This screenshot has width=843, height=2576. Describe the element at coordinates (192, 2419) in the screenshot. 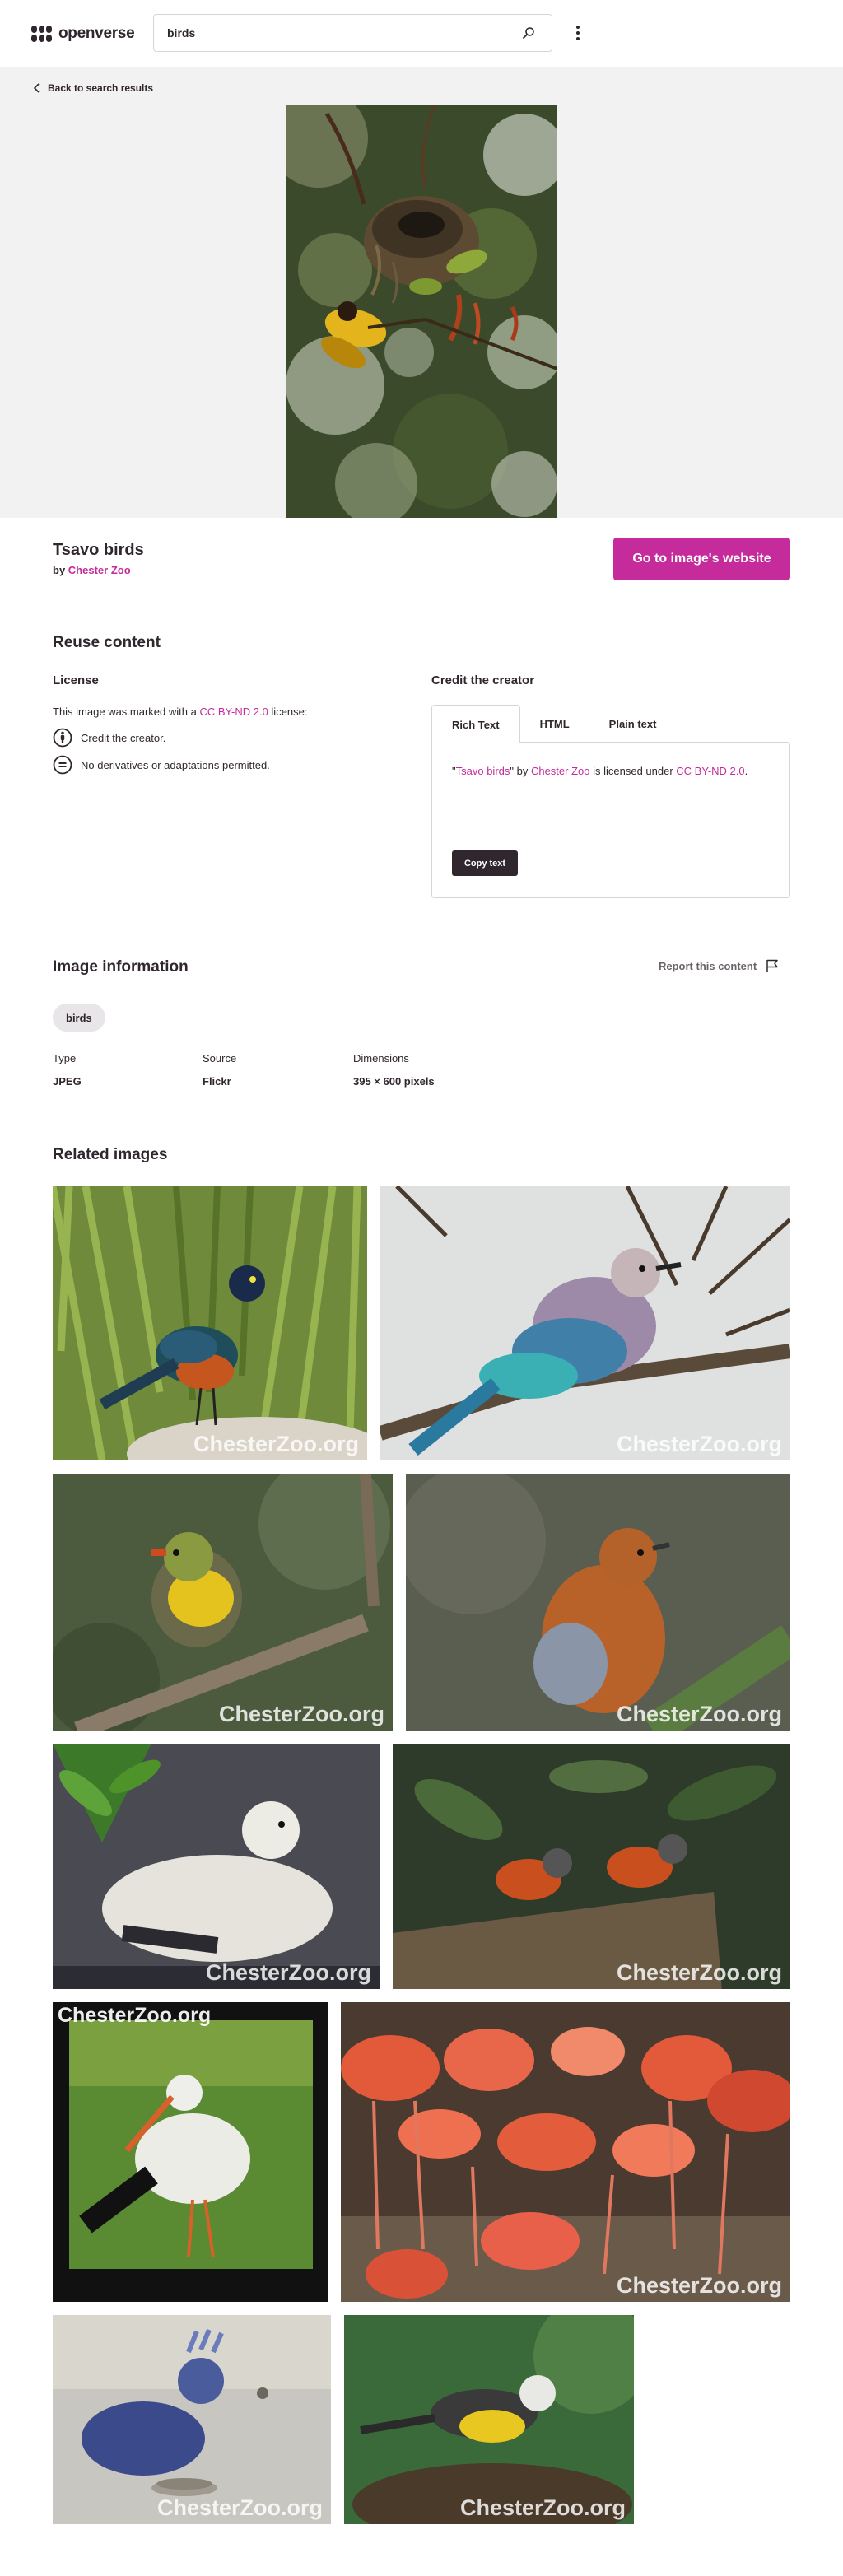

I see `related-image-crowned-pigeon: ChesterZoo.org` at that location.